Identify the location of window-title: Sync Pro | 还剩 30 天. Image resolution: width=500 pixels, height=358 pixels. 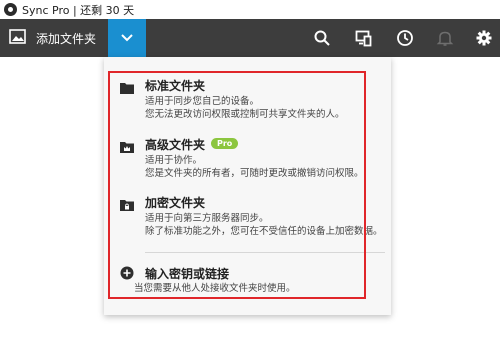
(78, 10).